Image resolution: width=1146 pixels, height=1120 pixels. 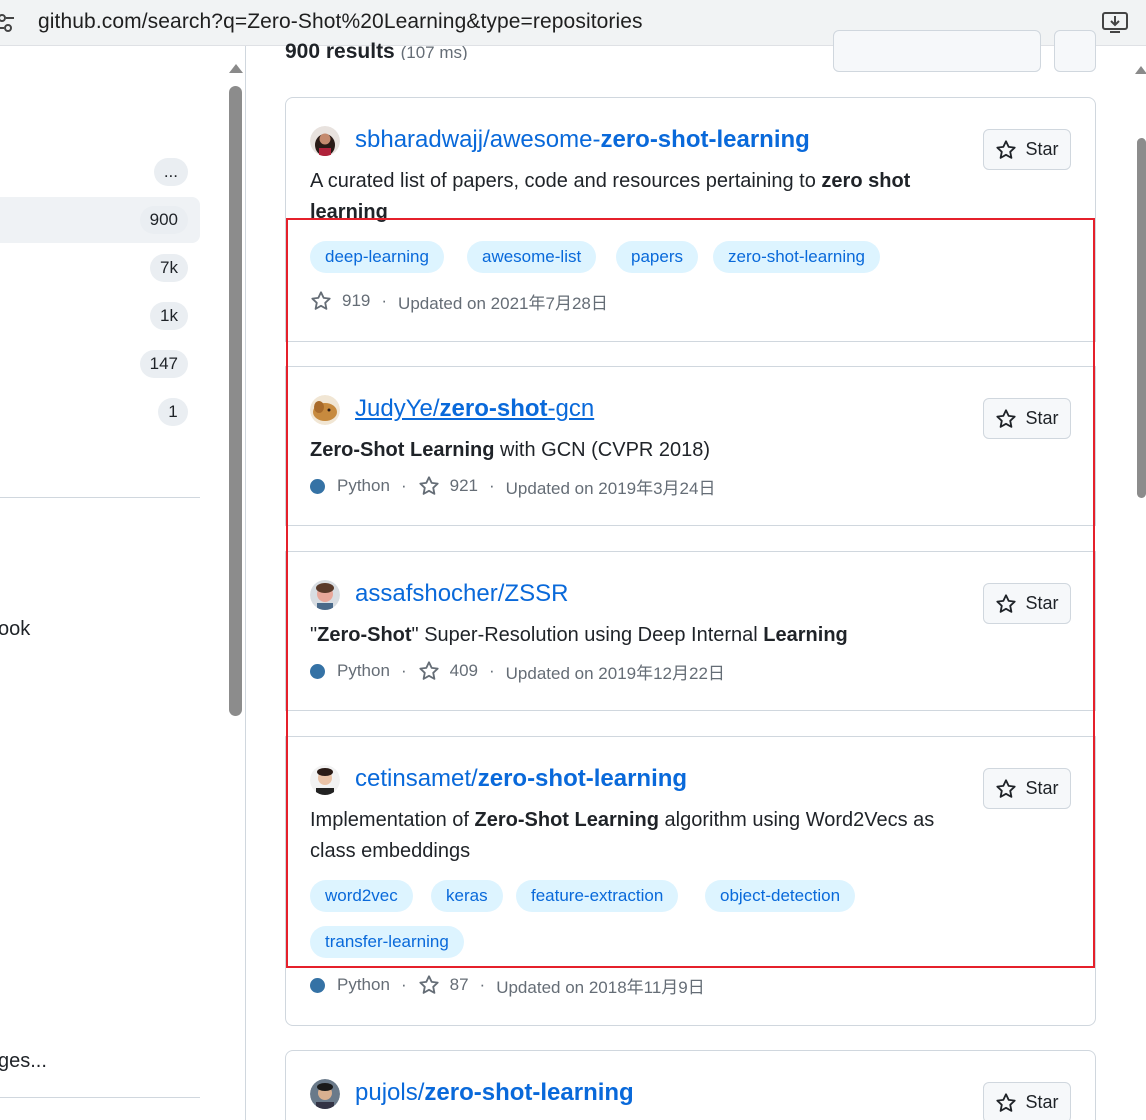 I want to click on topic-tag: word2vec, so click(x=361, y=896).